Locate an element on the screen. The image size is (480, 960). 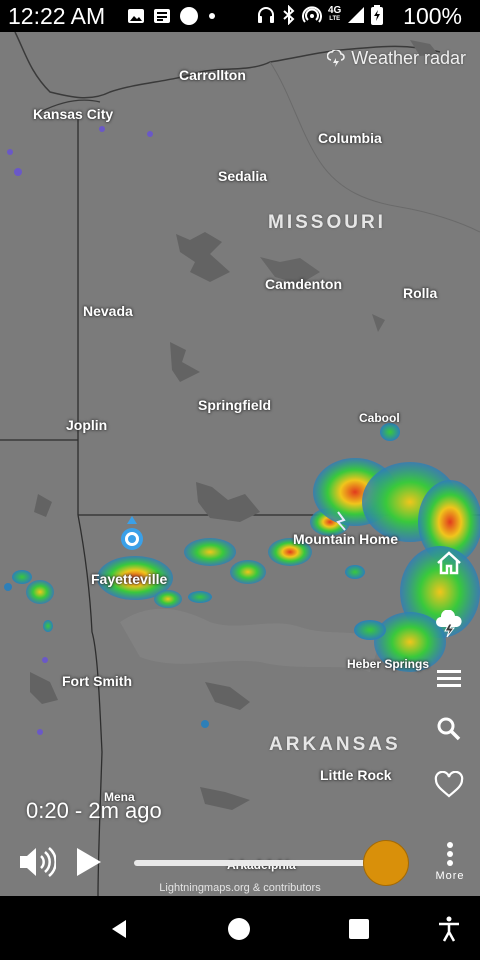
home-circle-icon is located at coordinates (239, 929).